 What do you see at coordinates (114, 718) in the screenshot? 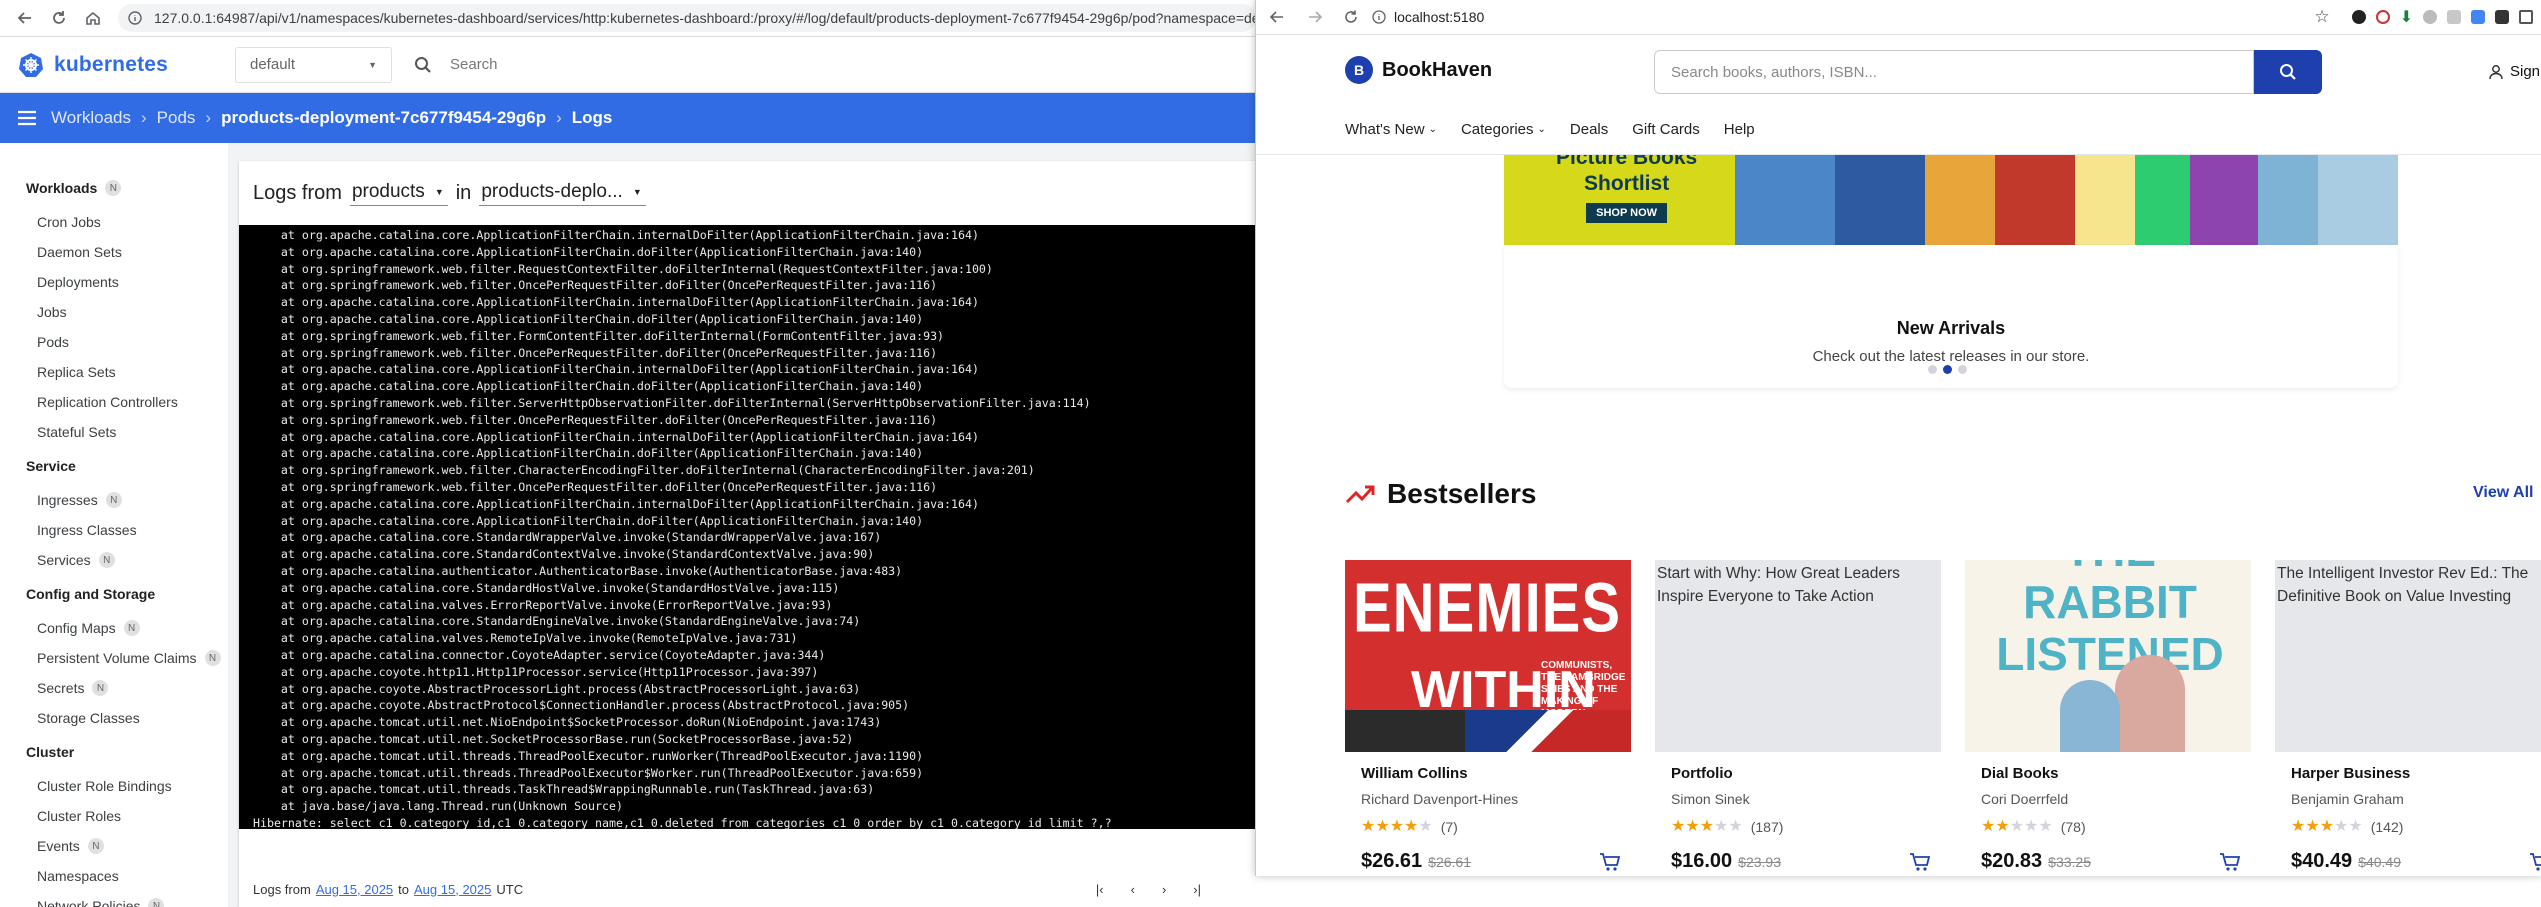
I see `sidebar-item-storage-classes: Storage Classes` at bounding box center [114, 718].